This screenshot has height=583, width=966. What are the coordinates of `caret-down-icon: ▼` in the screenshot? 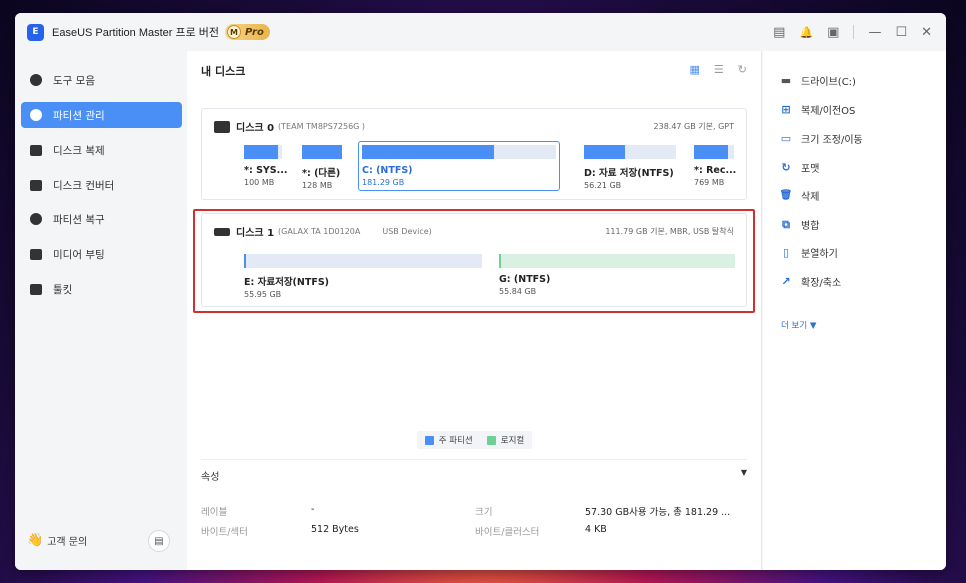 It's located at (744, 472).